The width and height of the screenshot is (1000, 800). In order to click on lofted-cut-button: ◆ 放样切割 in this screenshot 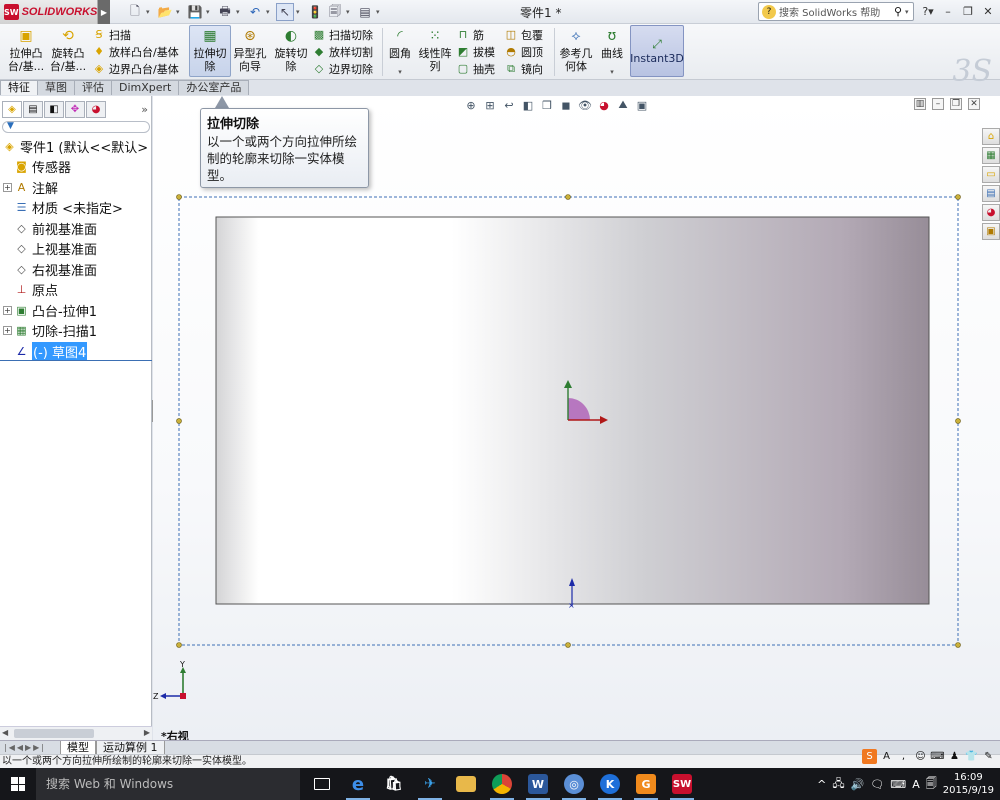, I will do `click(342, 51)`.